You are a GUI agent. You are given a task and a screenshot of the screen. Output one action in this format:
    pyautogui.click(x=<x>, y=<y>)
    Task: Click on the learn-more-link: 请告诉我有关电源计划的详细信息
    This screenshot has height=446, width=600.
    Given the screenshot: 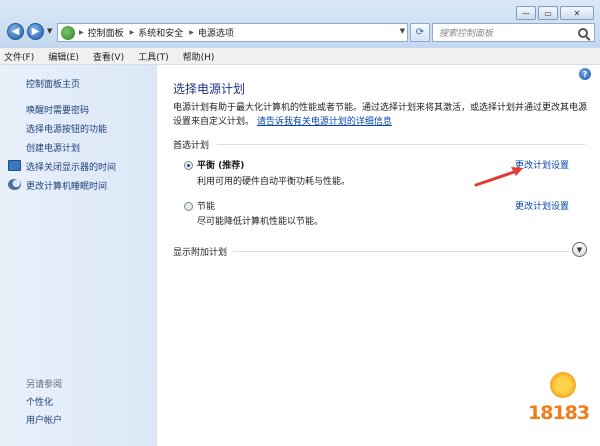 What is the action you would take?
    pyautogui.click(x=324, y=122)
    